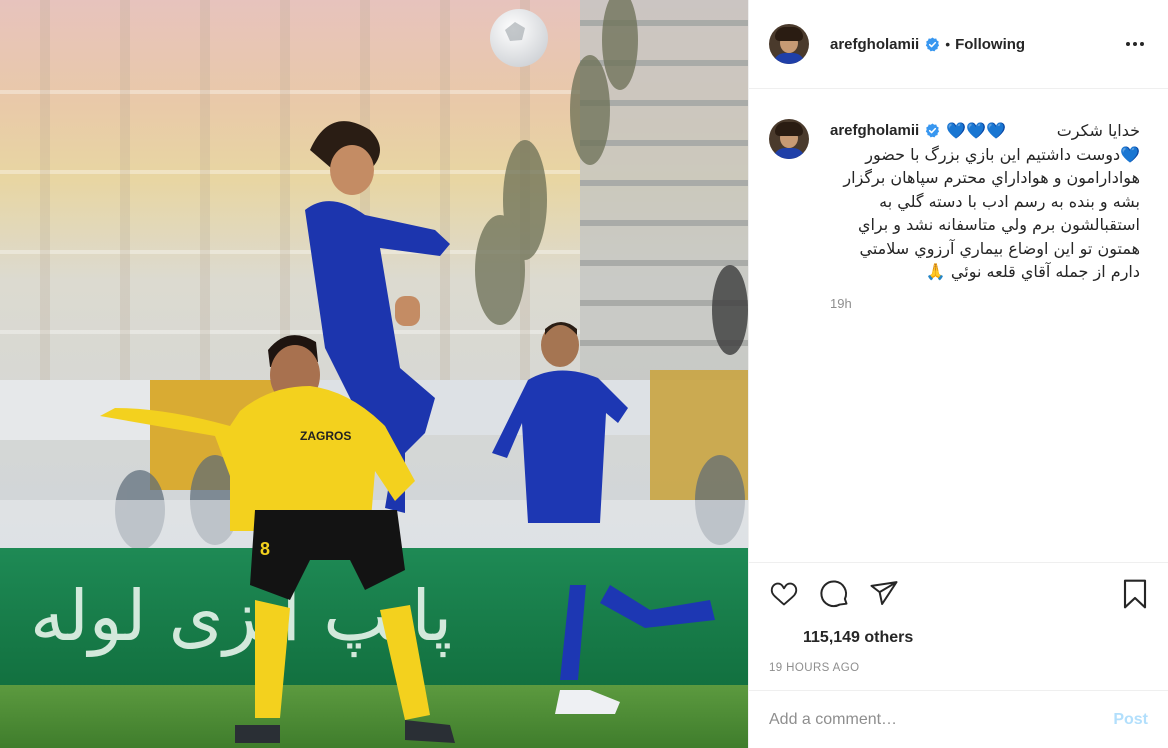 Image resolution: width=1168 pixels, height=748 pixels. I want to click on post-comment-button: Post, so click(1130, 720).